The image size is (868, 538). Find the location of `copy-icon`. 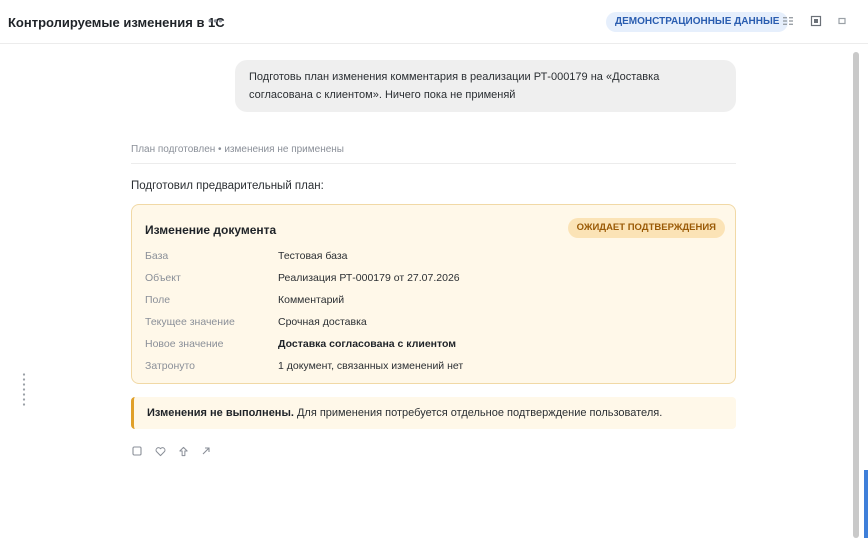

copy-icon is located at coordinates (137, 451).